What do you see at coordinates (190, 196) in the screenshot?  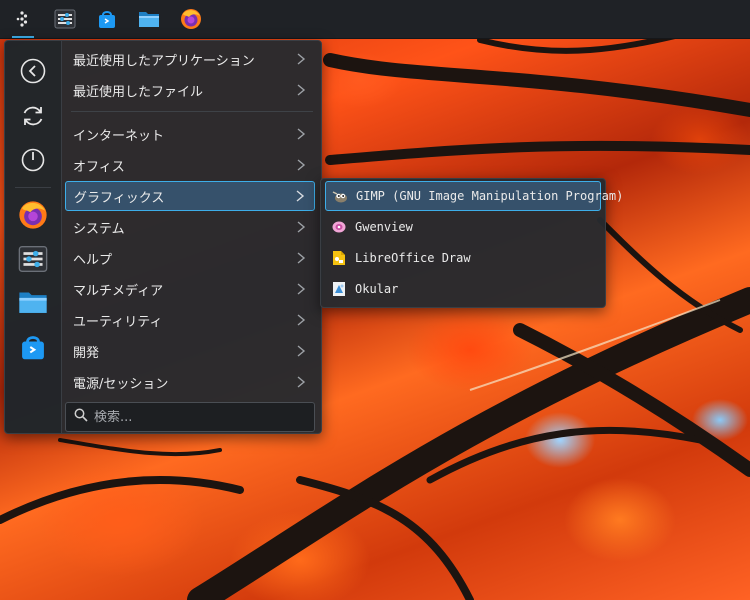 I see `category-graphics: グラフィックス` at bounding box center [190, 196].